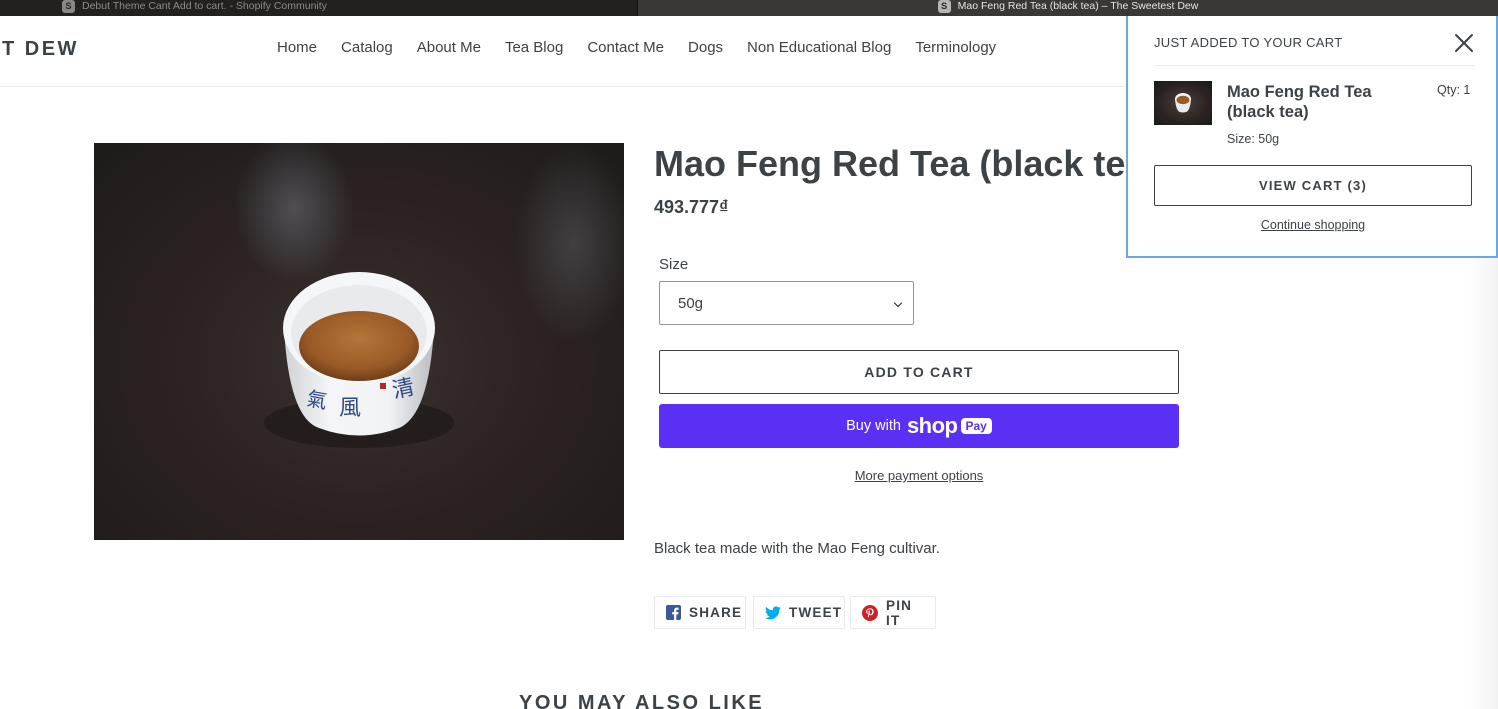  Describe the element at coordinates (1314, 65) in the screenshot. I see `divider` at that location.